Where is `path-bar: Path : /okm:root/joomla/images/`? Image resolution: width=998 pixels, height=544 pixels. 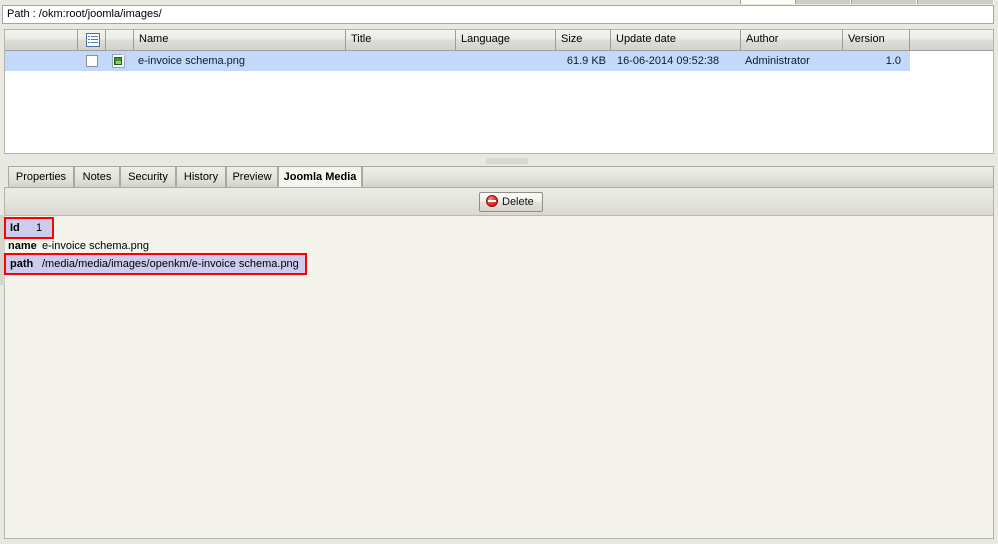
path-bar: Path : /okm:root/joomla/images/ is located at coordinates (498, 14).